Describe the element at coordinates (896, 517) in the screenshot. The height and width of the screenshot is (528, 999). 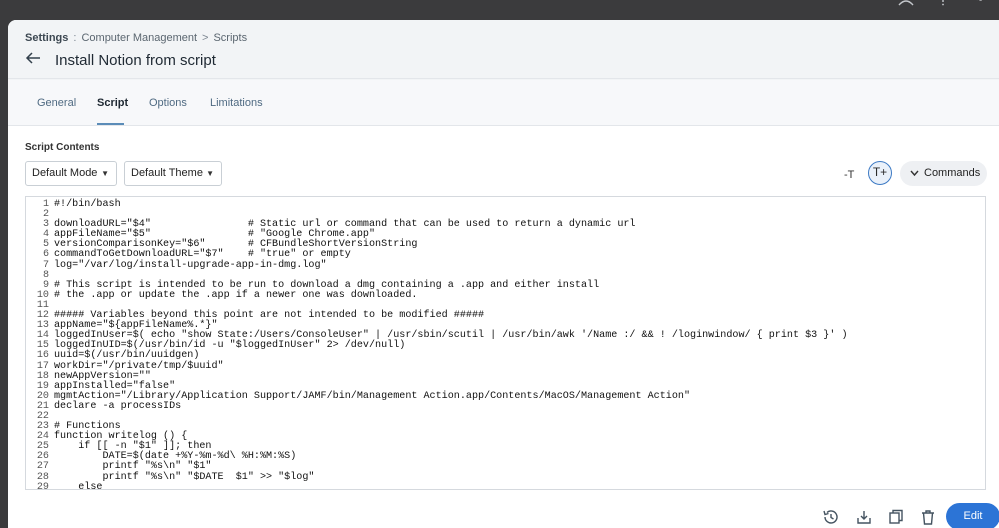
I see `clone-icon` at that location.